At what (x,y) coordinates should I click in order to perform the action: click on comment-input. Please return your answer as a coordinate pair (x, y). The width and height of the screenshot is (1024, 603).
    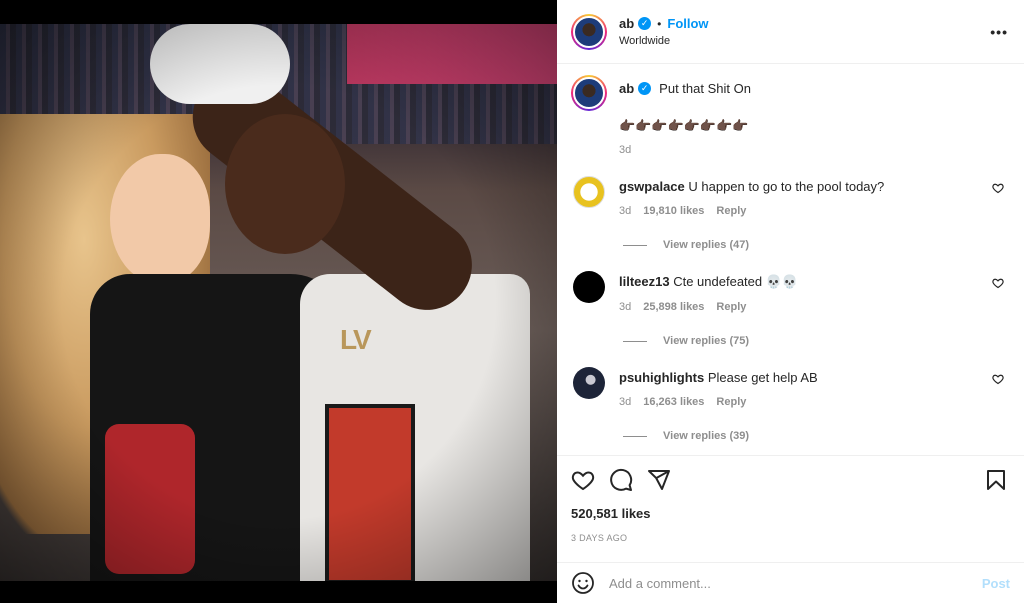
    Looking at the image, I should click on (795, 583).